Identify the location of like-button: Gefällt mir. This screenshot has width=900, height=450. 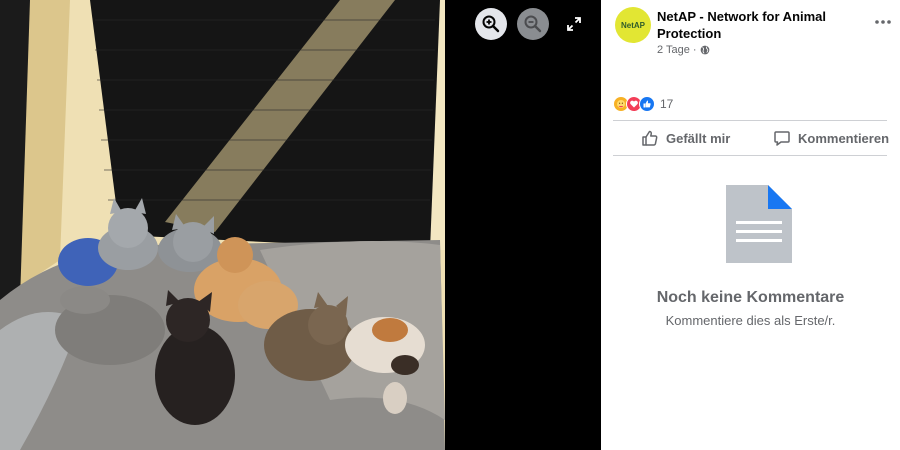
(685, 138).